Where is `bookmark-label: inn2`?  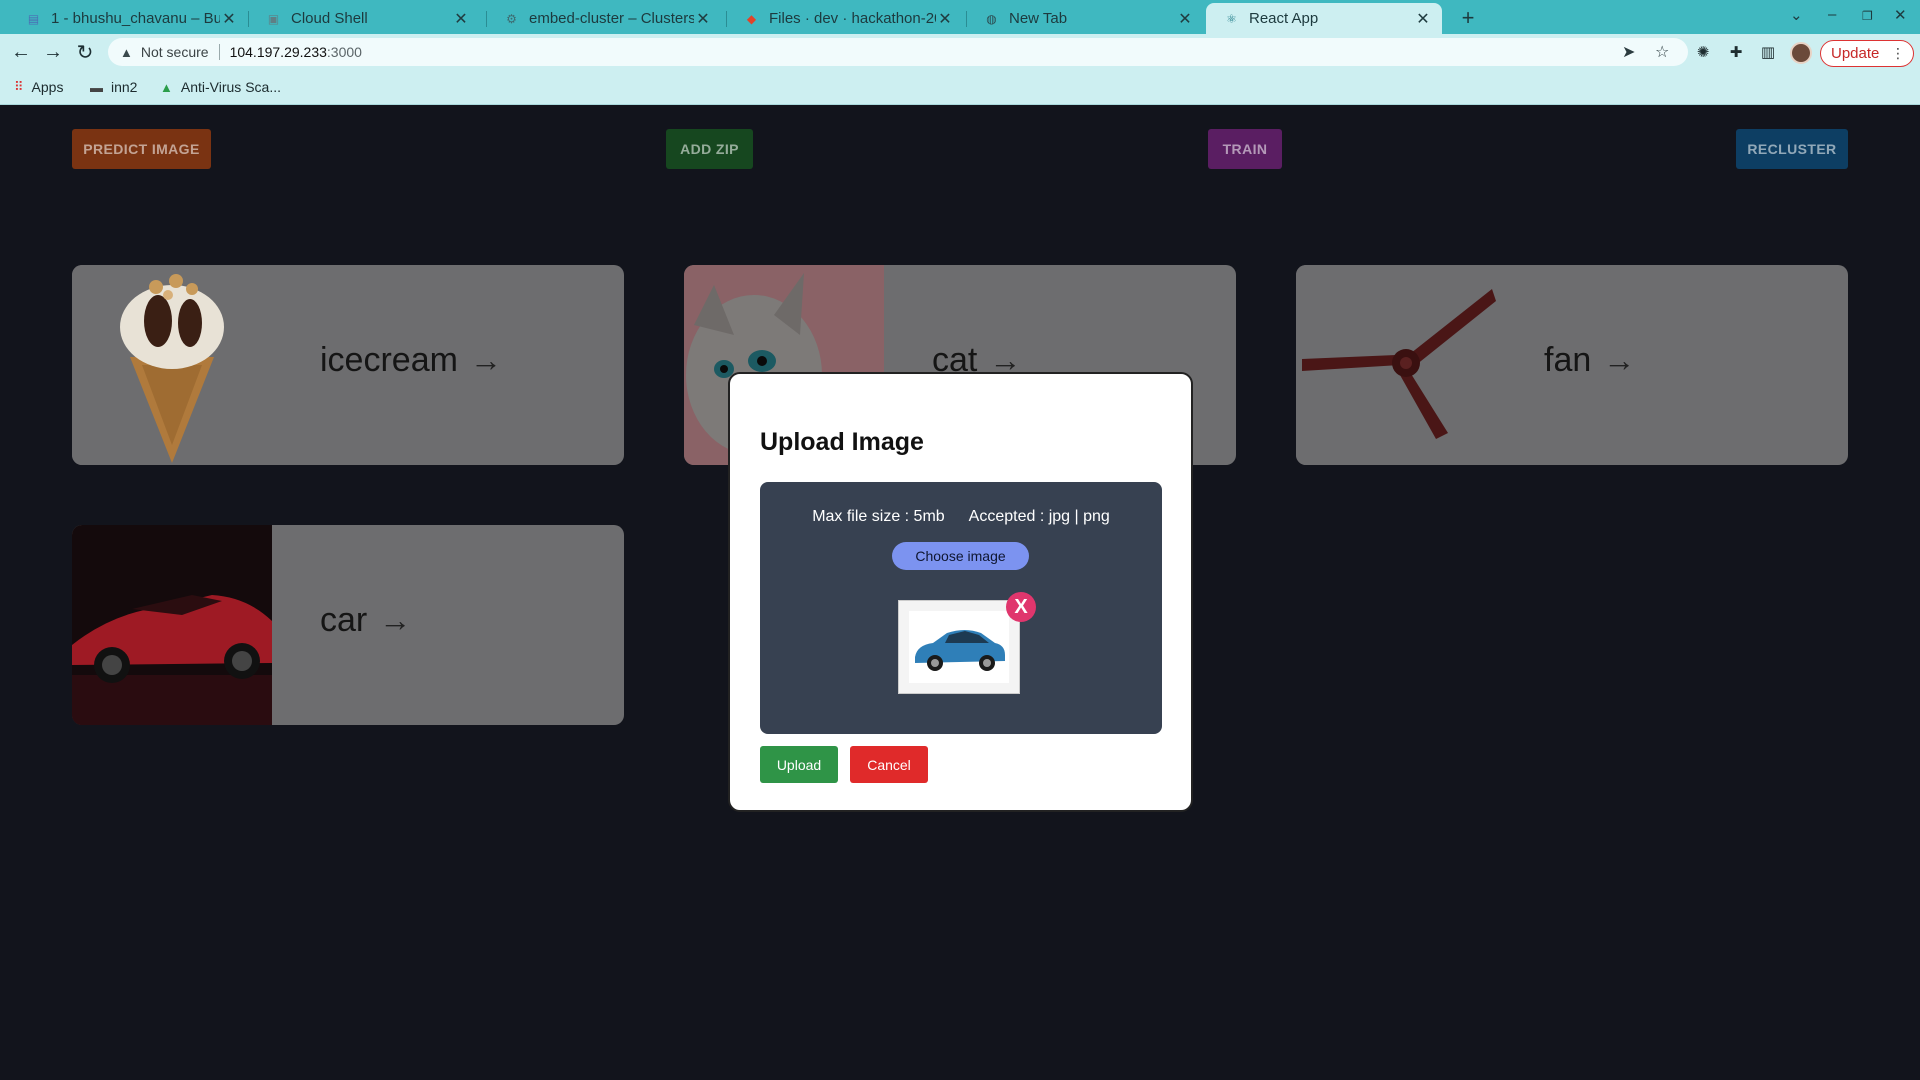
bookmark-label: inn2 is located at coordinates (124, 87).